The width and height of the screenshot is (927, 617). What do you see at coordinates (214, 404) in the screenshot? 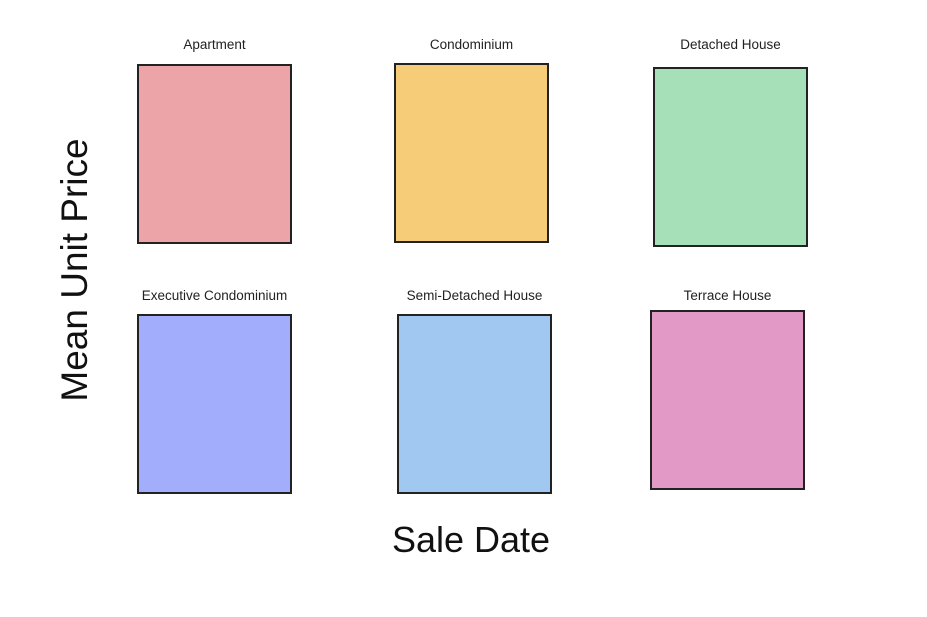
I see `facet-panel-executive-condominium` at bounding box center [214, 404].